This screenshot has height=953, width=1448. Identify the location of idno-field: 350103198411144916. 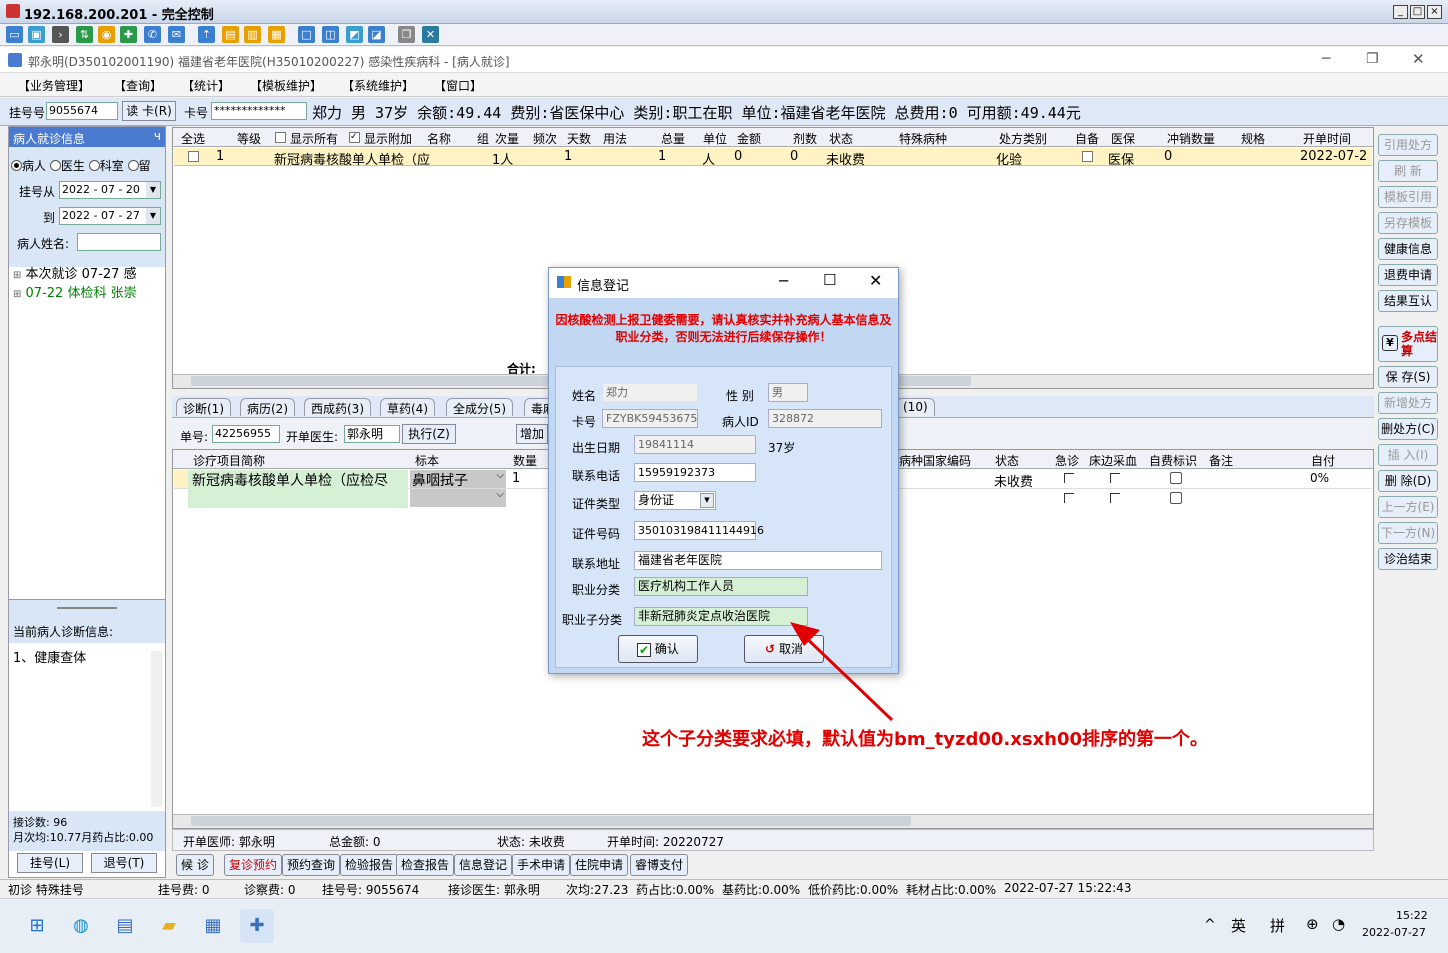
(699, 530).